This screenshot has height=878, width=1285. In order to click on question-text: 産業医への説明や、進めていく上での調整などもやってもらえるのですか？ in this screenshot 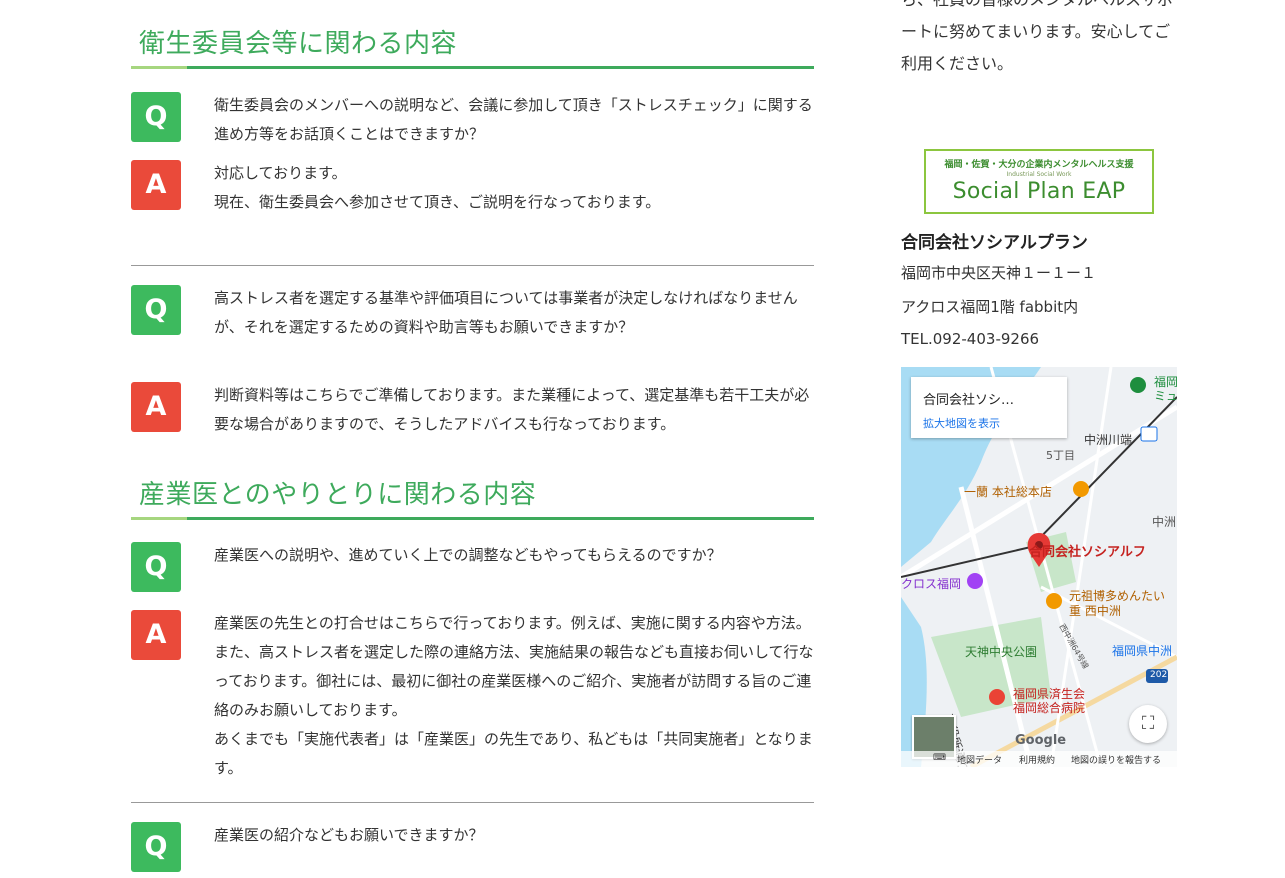, I will do `click(468, 555)`.